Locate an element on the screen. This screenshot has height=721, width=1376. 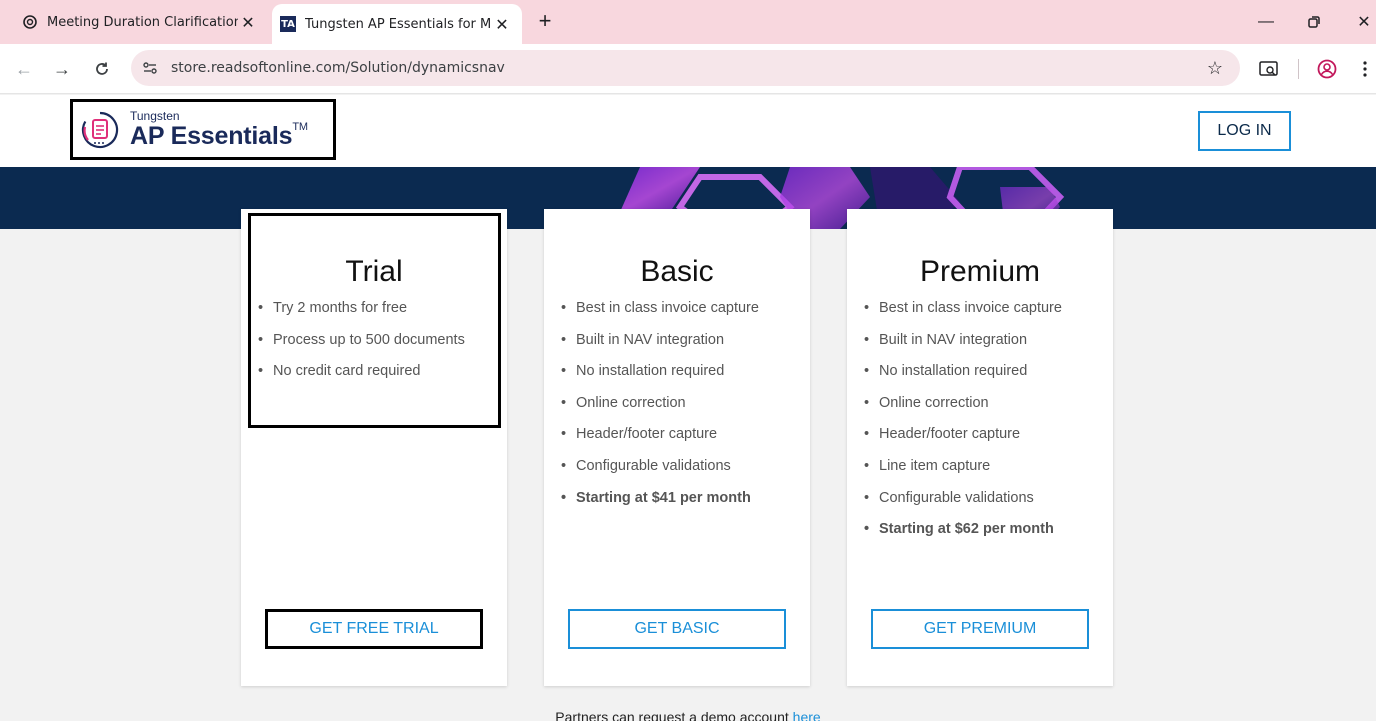
feature-item: Process up to 500 documents is located at coordinates (361, 347).